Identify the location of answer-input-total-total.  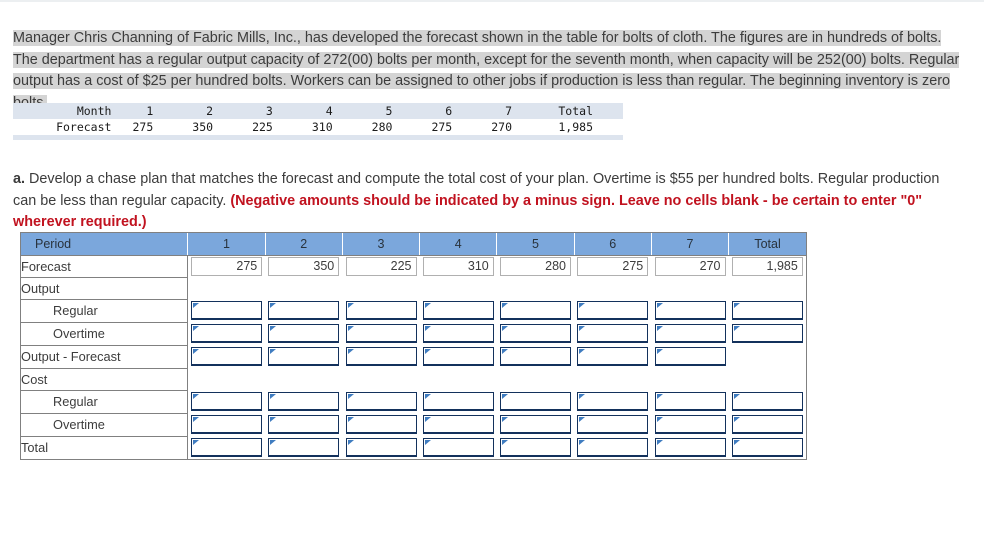
(767, 447).